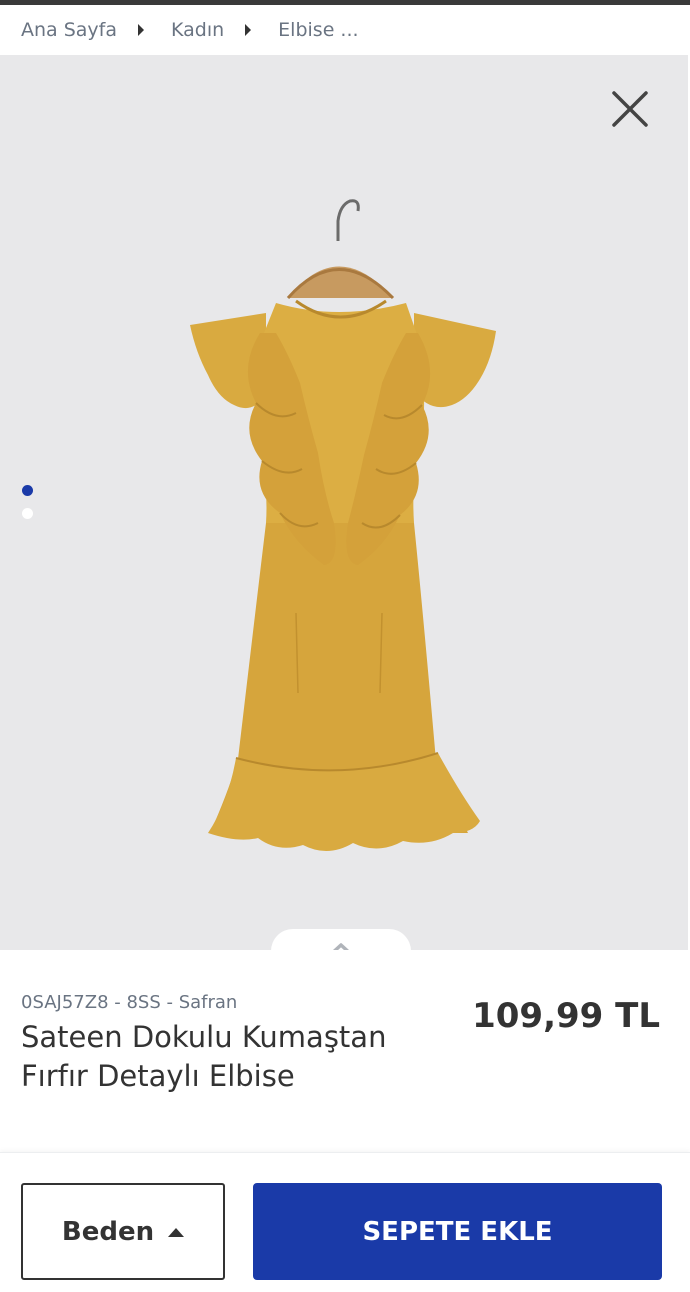 Image resolution: width=690 pixels, height=1292 pixels. Describe the element at coordinates (197, 30) in the screenshot. I see `breadcrumb-women: Kadın` at that location.